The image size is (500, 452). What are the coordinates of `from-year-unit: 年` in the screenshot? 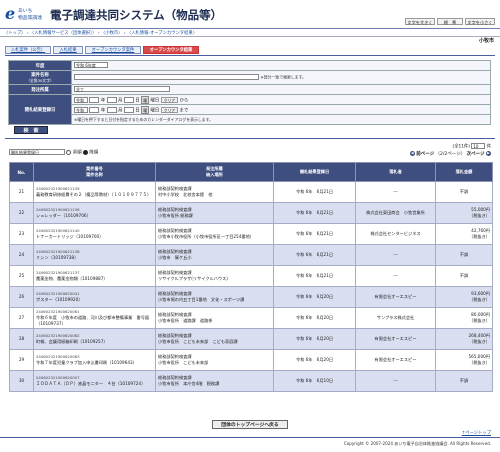 It's located at (103, 100).